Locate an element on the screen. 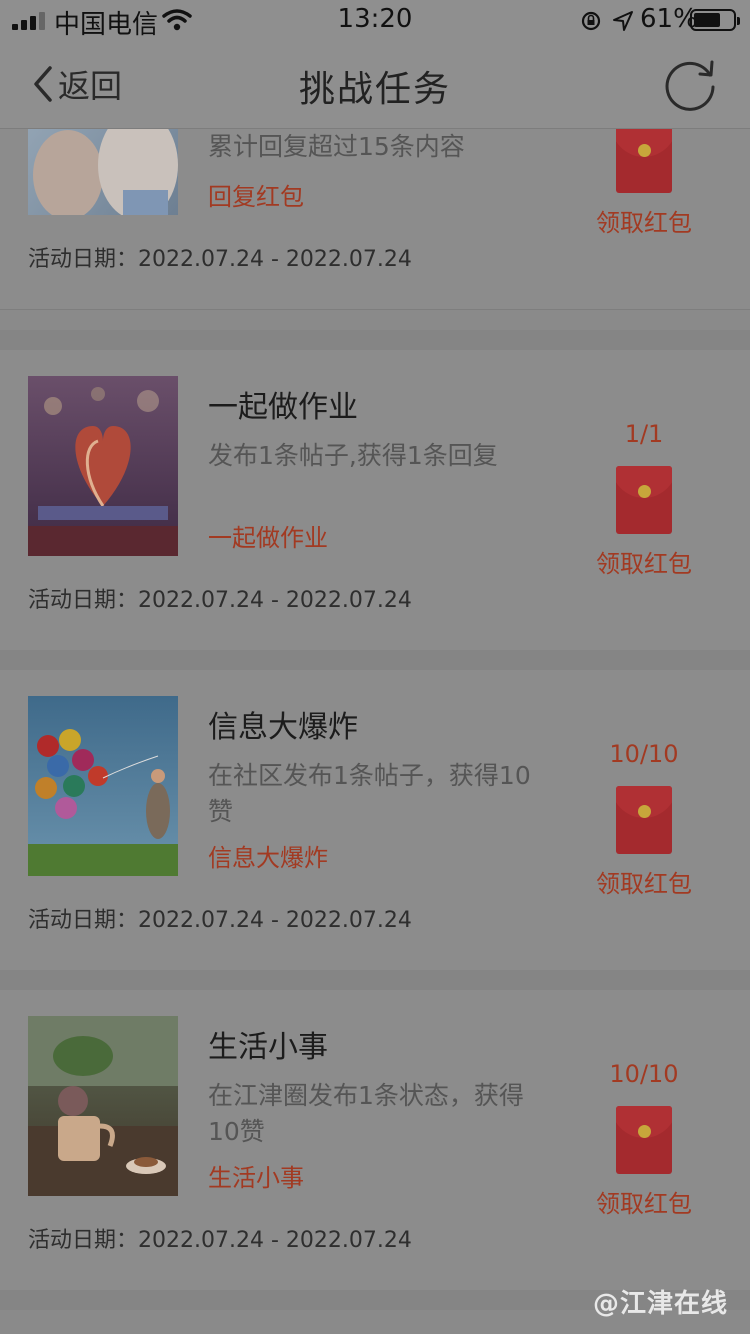 The height and width of the screenshot is (1334, 750). task-thumbnail-teapot is located at coordinates (103, 1106).